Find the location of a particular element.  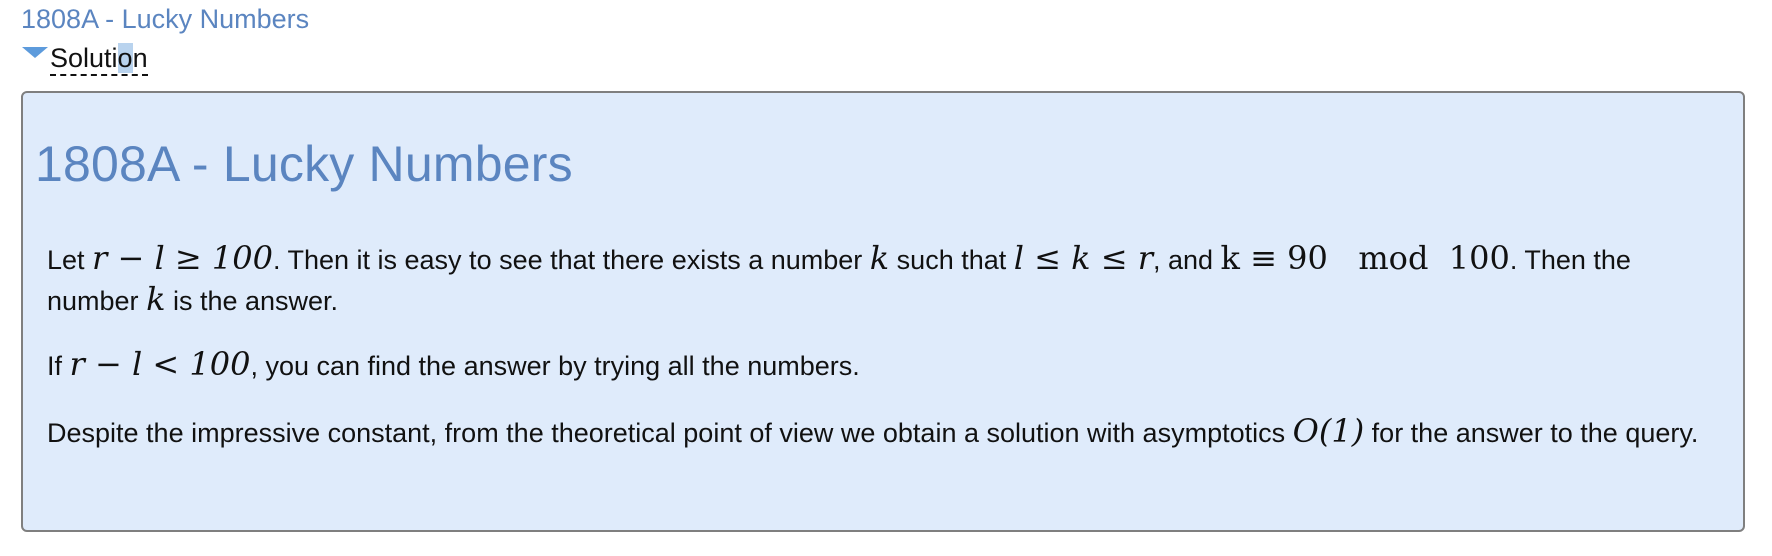

problem-title-link: 1808A - Lucky Numbers is located at coordinates (165, 19).